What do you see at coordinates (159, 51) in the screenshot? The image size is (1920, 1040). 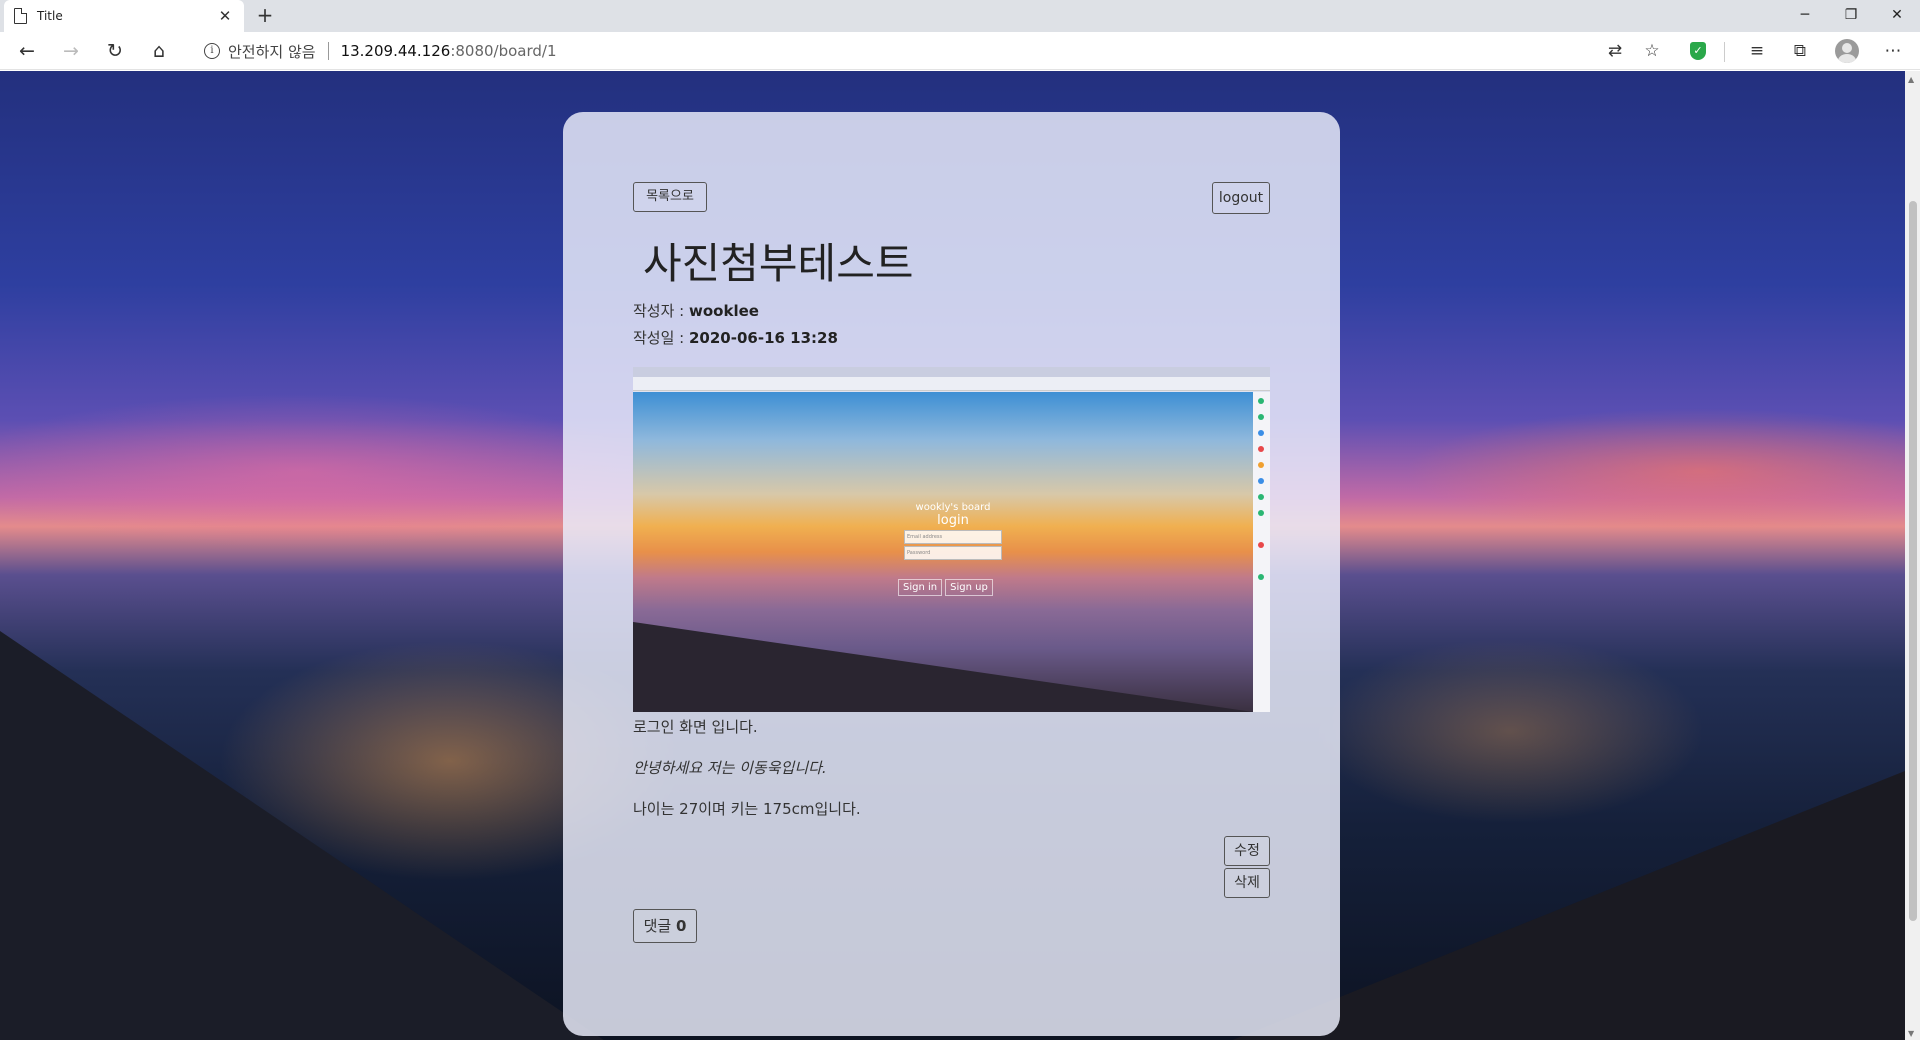 I see `home-icon: ⌂` at bounding box center [159, 51].